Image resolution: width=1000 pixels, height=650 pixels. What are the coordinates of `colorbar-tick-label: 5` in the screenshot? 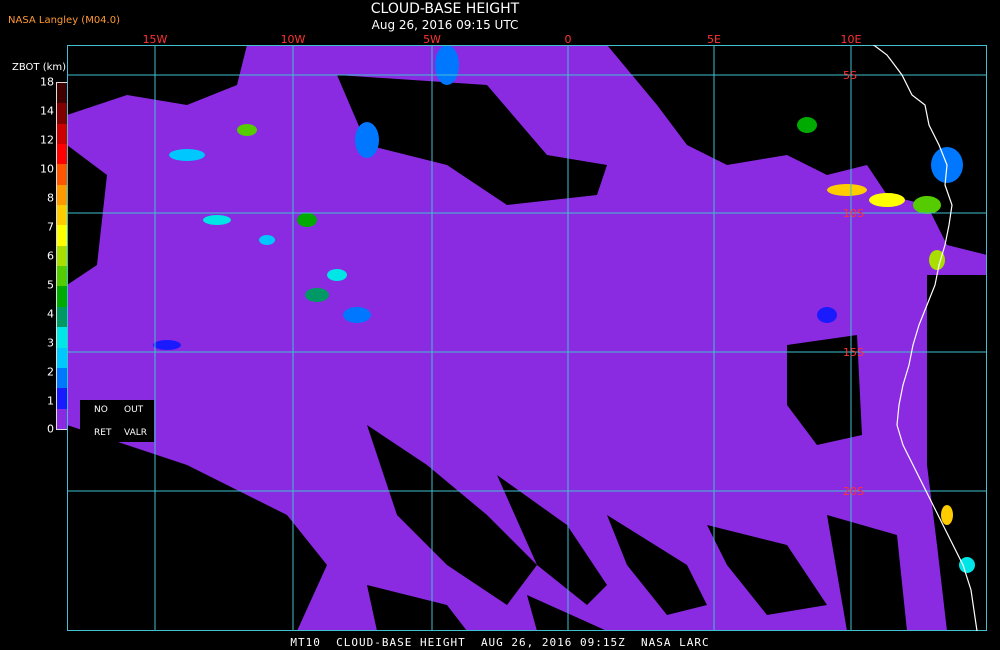 It's located at (50, 285).